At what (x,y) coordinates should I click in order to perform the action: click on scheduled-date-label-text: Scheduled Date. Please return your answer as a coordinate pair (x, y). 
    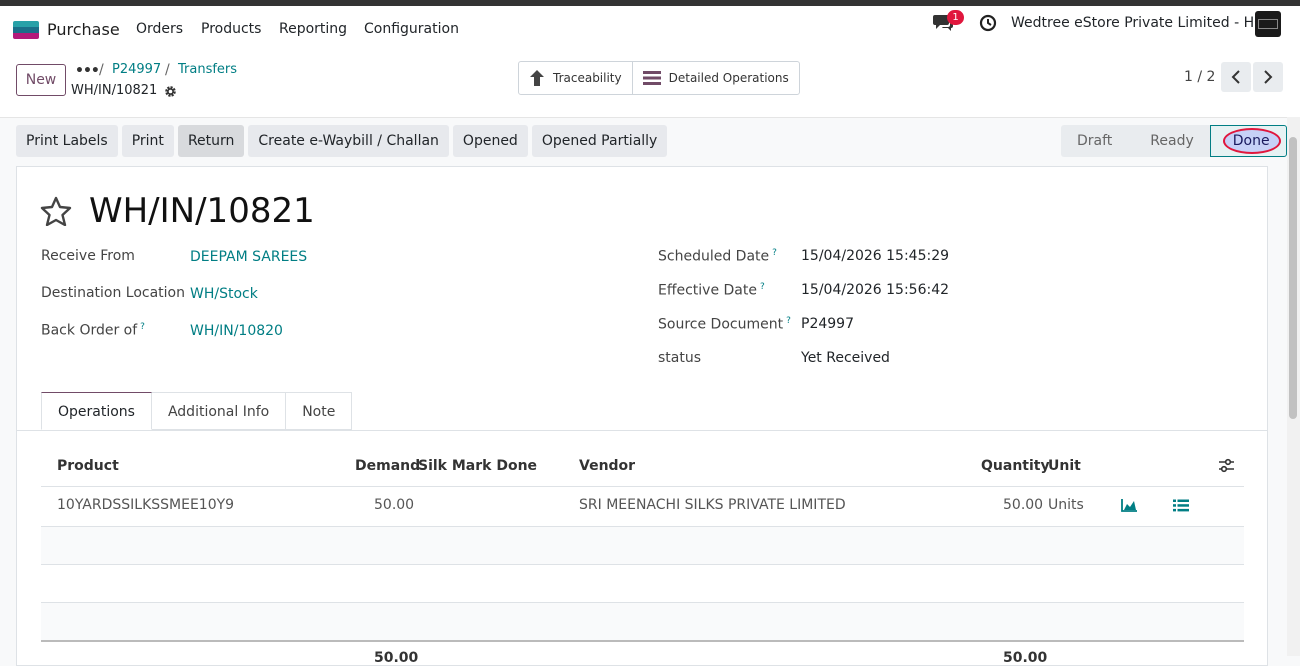
    Looking at the image, I should click on (714, 256).